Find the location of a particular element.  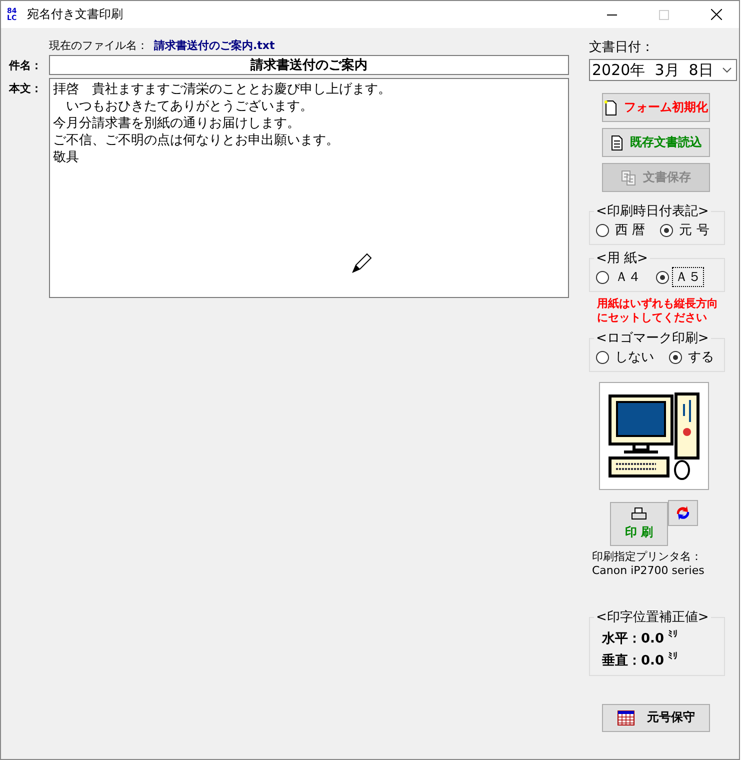

radio-label: 西 暦 is located at coordinates (630, 230).